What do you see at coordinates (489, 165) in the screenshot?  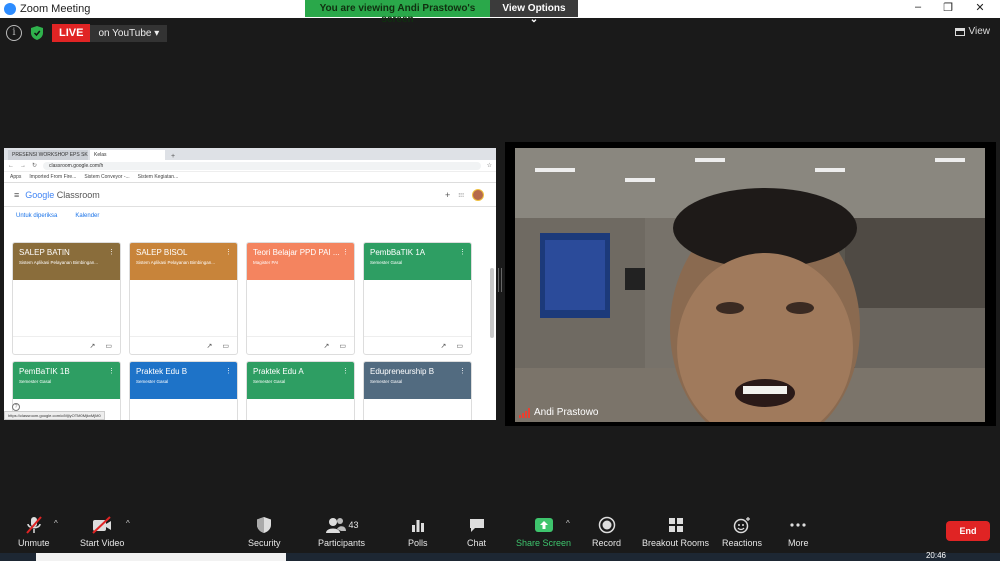 I see `star-icon: ☆` at bounding box center [489, 165].